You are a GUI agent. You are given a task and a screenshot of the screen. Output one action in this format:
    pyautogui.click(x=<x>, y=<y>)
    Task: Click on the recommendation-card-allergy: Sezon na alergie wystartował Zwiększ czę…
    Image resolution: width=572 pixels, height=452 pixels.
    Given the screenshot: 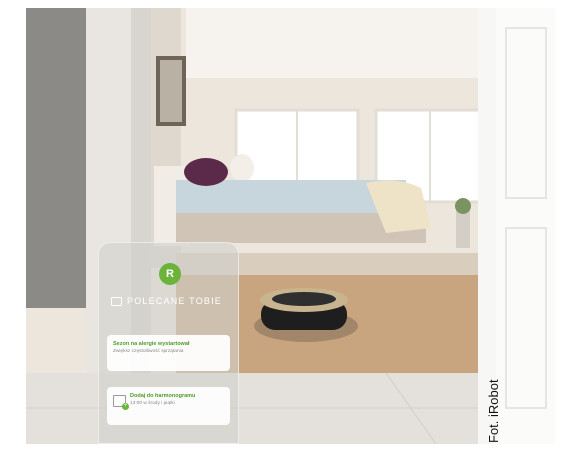 What is the action you would take?
    pyautogui.click(x=168, y=353)
    